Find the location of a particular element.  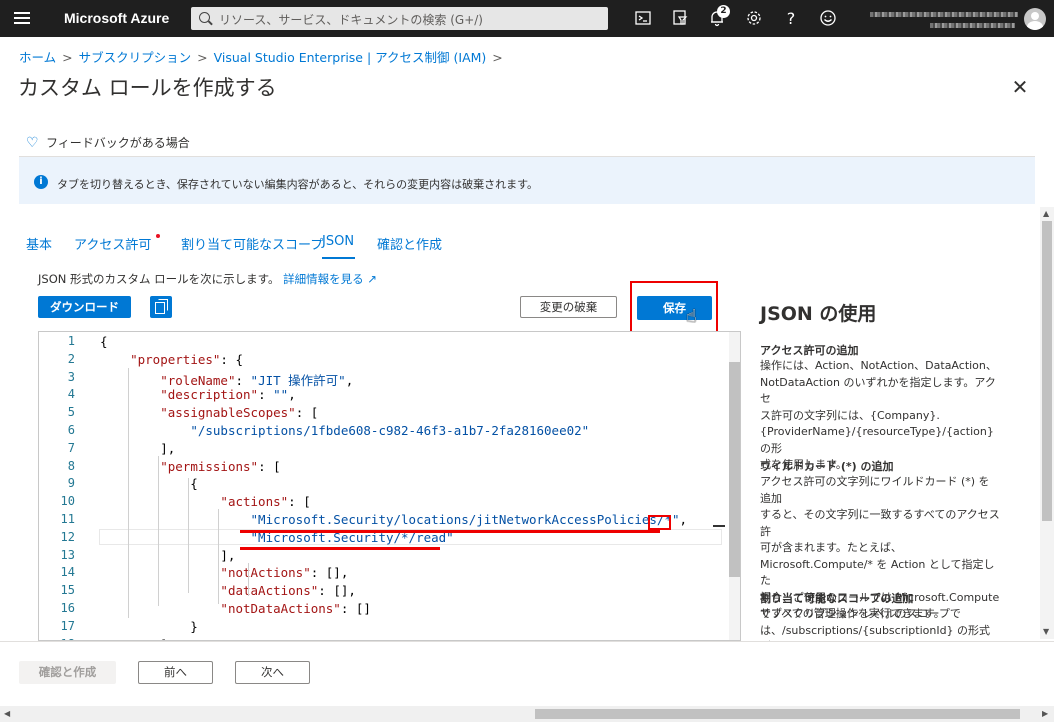

line-number: 11 is located at coordinates (67, 519).